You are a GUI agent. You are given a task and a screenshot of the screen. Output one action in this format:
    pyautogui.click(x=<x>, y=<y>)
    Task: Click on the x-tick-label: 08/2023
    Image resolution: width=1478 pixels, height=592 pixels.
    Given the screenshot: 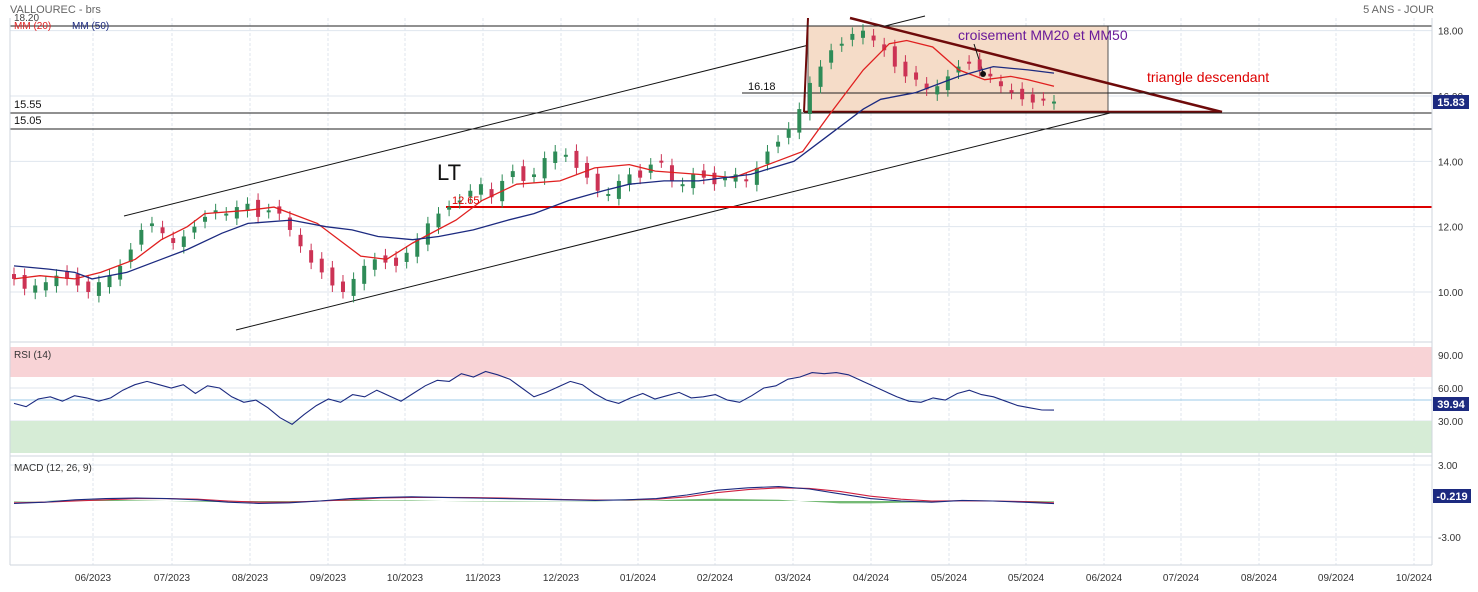 What is the action you would take?
    pyautogui.click(x=250, y=578)
    